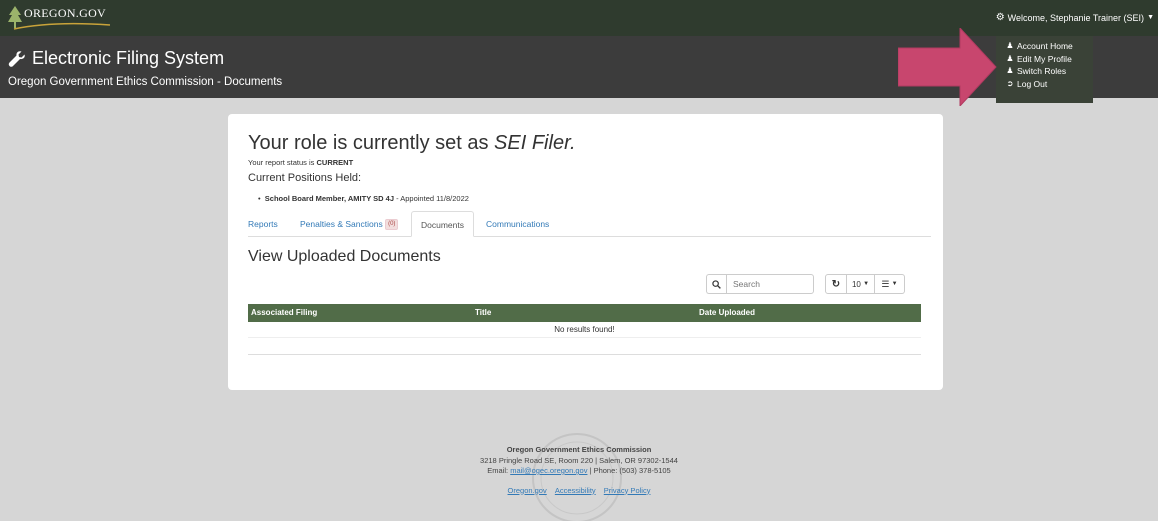 The image size is (1158, 521). I want to click on oregon-gov-logo: OREGON.GOV, so click(63, 17).